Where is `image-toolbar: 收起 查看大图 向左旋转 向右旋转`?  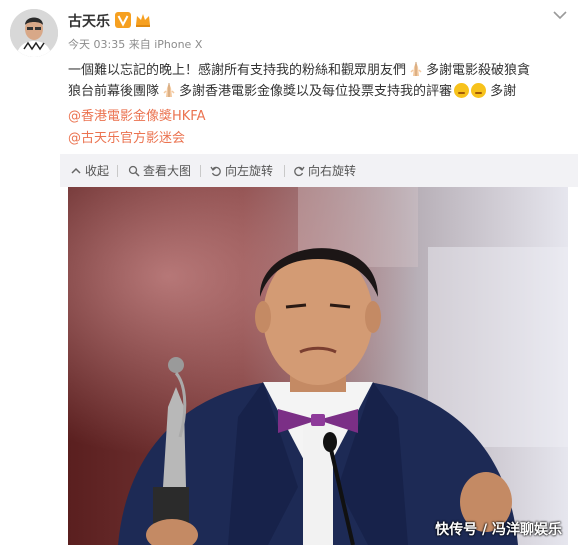
image-toolbar: 收起 查看大图 向左旋转 向右旋转 is located at coordinates (319, 170).